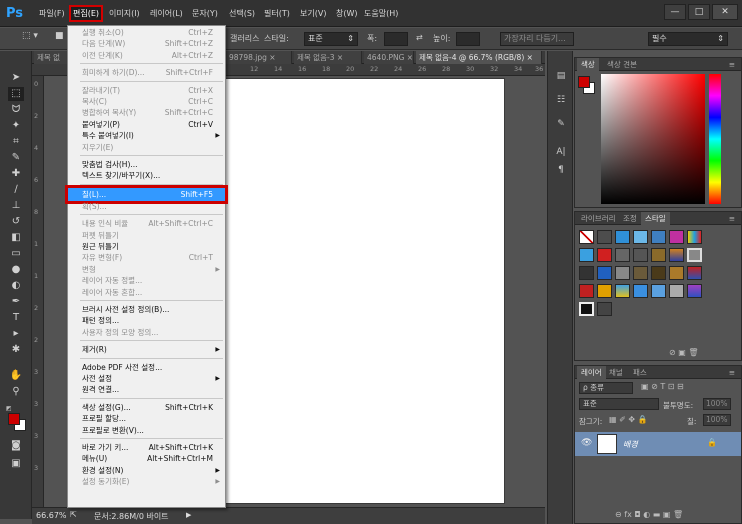  What do you see at coordinates (146, 378) in the screenshot?
I see `edit-menu-item: 사전 설정 ▶` at bounding box center [146, 378].